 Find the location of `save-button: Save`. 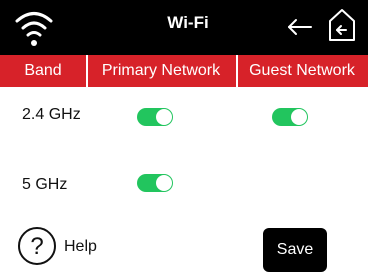

save-button: Save is located at coordinates (295, 250).